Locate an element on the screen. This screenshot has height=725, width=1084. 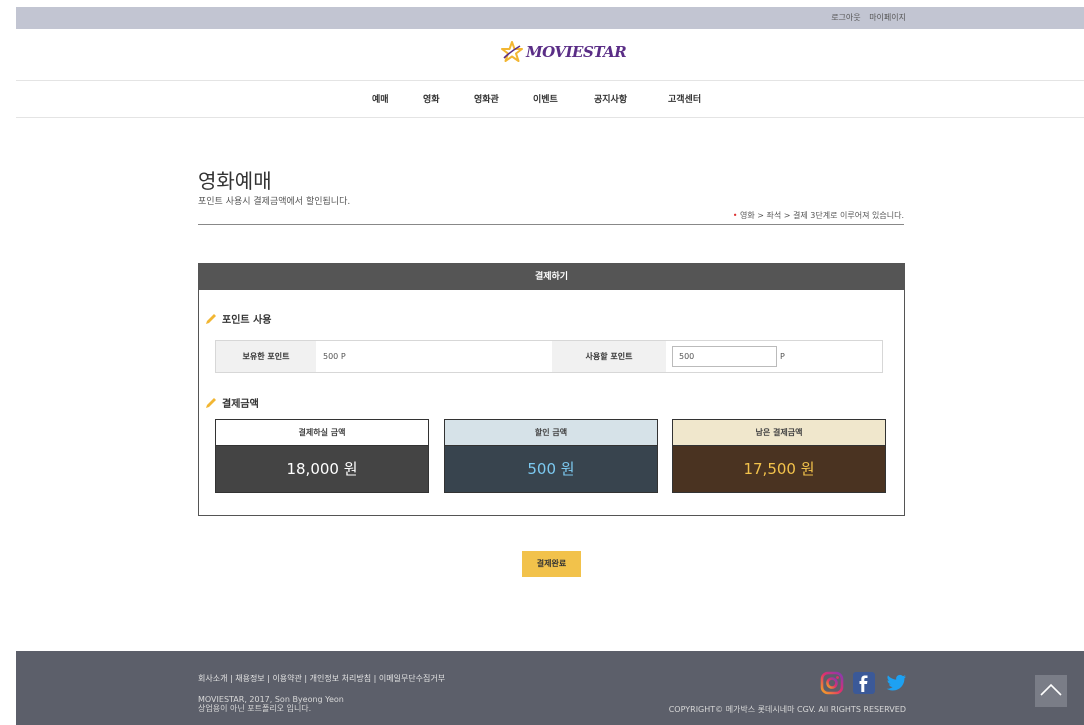
main-nav: 예매 영화 영화관 이벤트 공지사항 고객센터 is located at coordinates (542, 99).